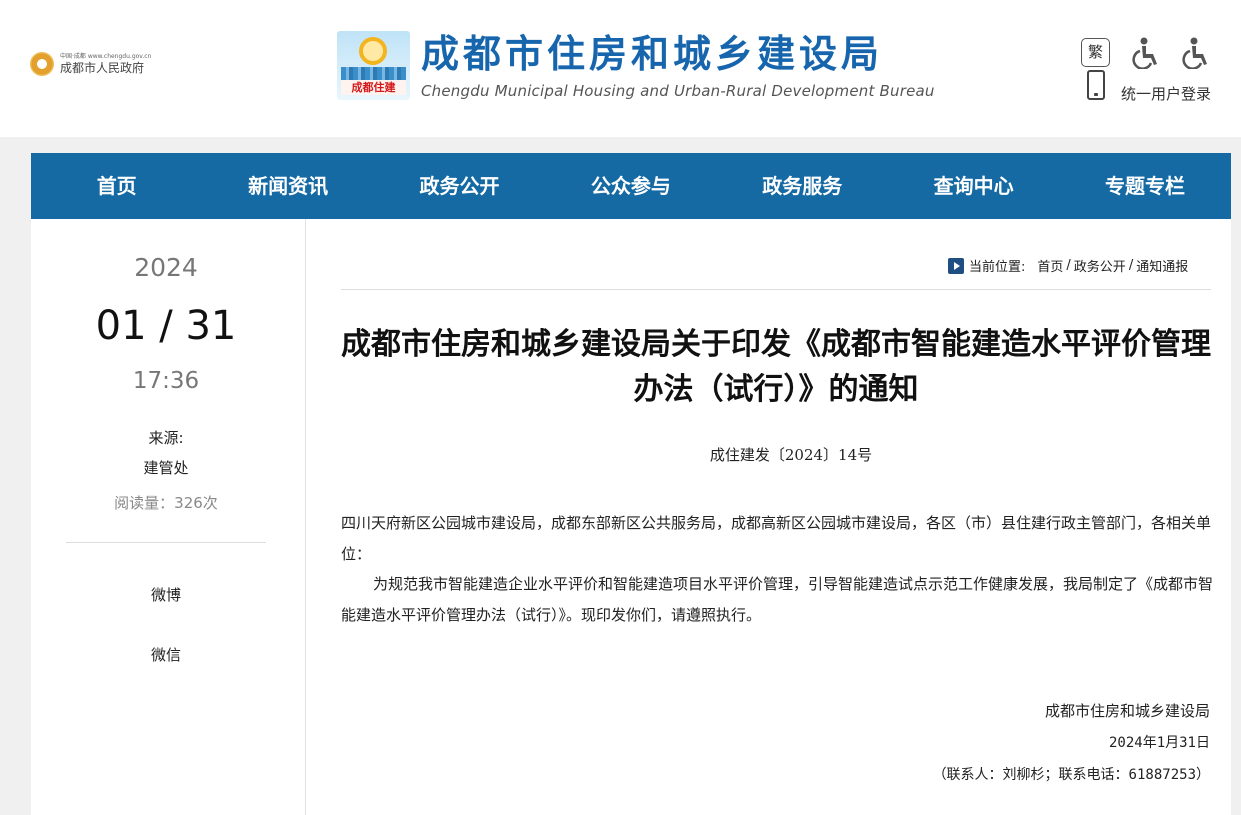 The height and width of the screenshot is (815, 1241). What do you see at coordinates (1159, 743) in the screenshot?
I see `signature-date: 2024年1月31日` at bounding box center [1159, 743].